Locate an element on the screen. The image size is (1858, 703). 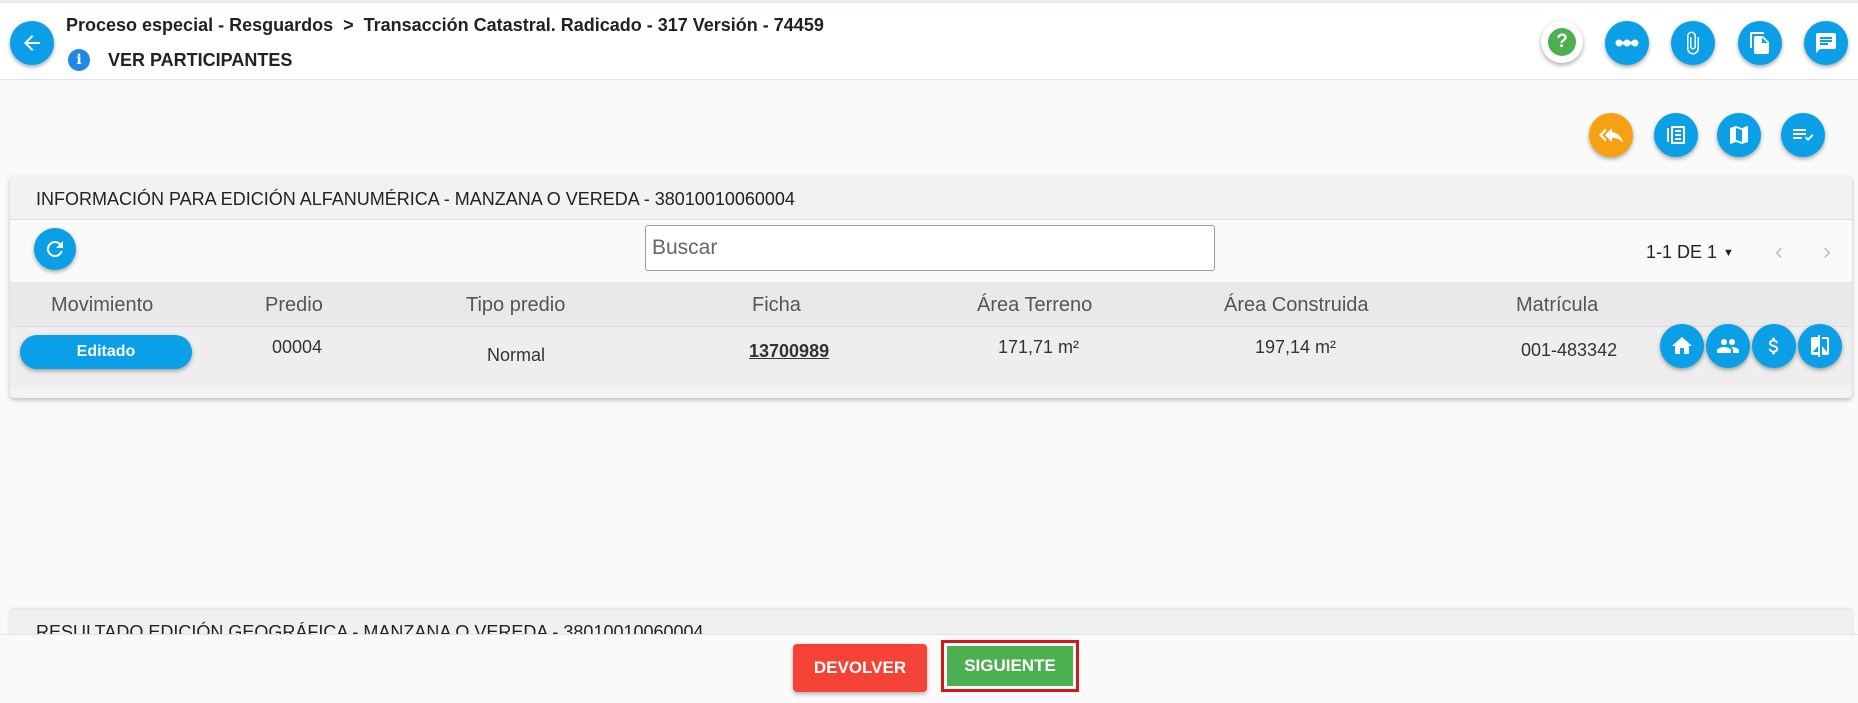
chevron-right-icon: > is located at coordinates (348, 25).